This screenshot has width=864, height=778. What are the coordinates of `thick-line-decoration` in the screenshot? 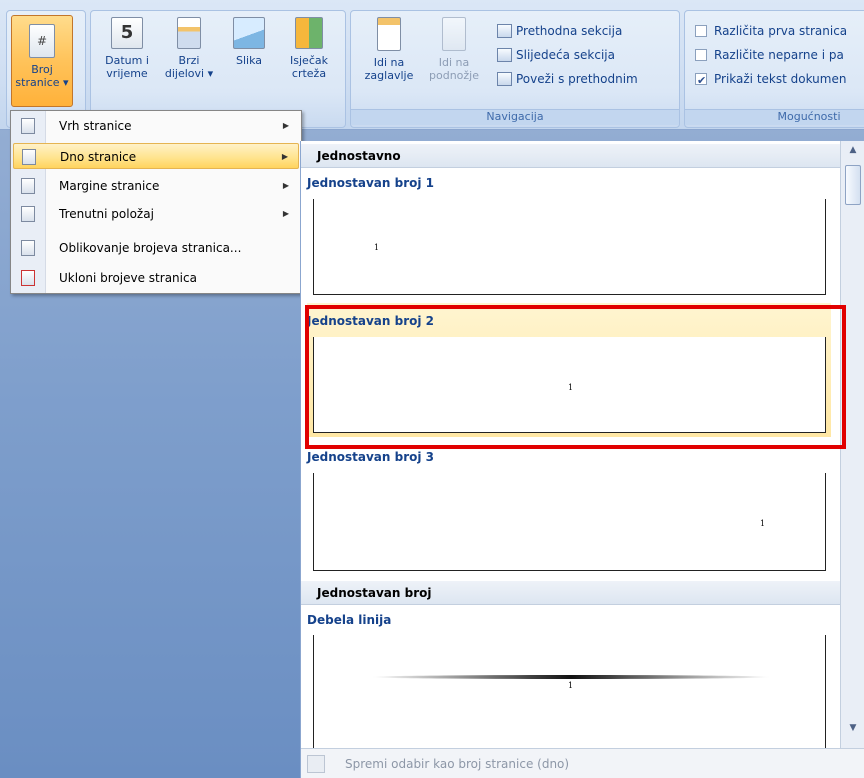 It's located at (571, 677).